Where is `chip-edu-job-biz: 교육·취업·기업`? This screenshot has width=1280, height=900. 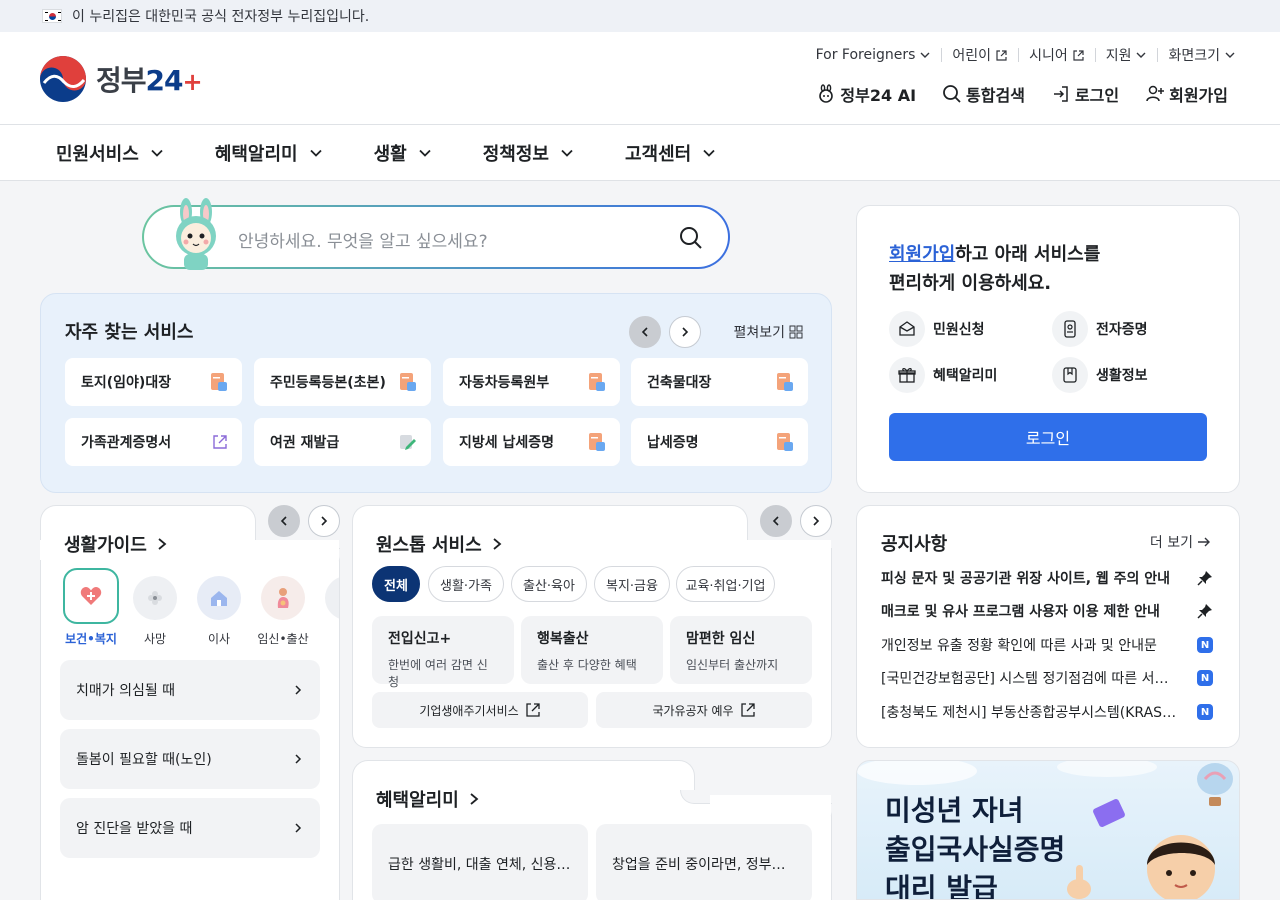
chip-edu-job-biz: 교육·취업·기업 is located at coordinates (725, 584).